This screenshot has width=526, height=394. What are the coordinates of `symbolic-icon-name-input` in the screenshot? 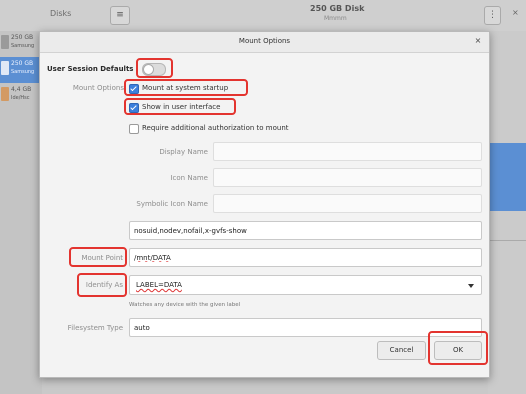 It's located at (347, 203).